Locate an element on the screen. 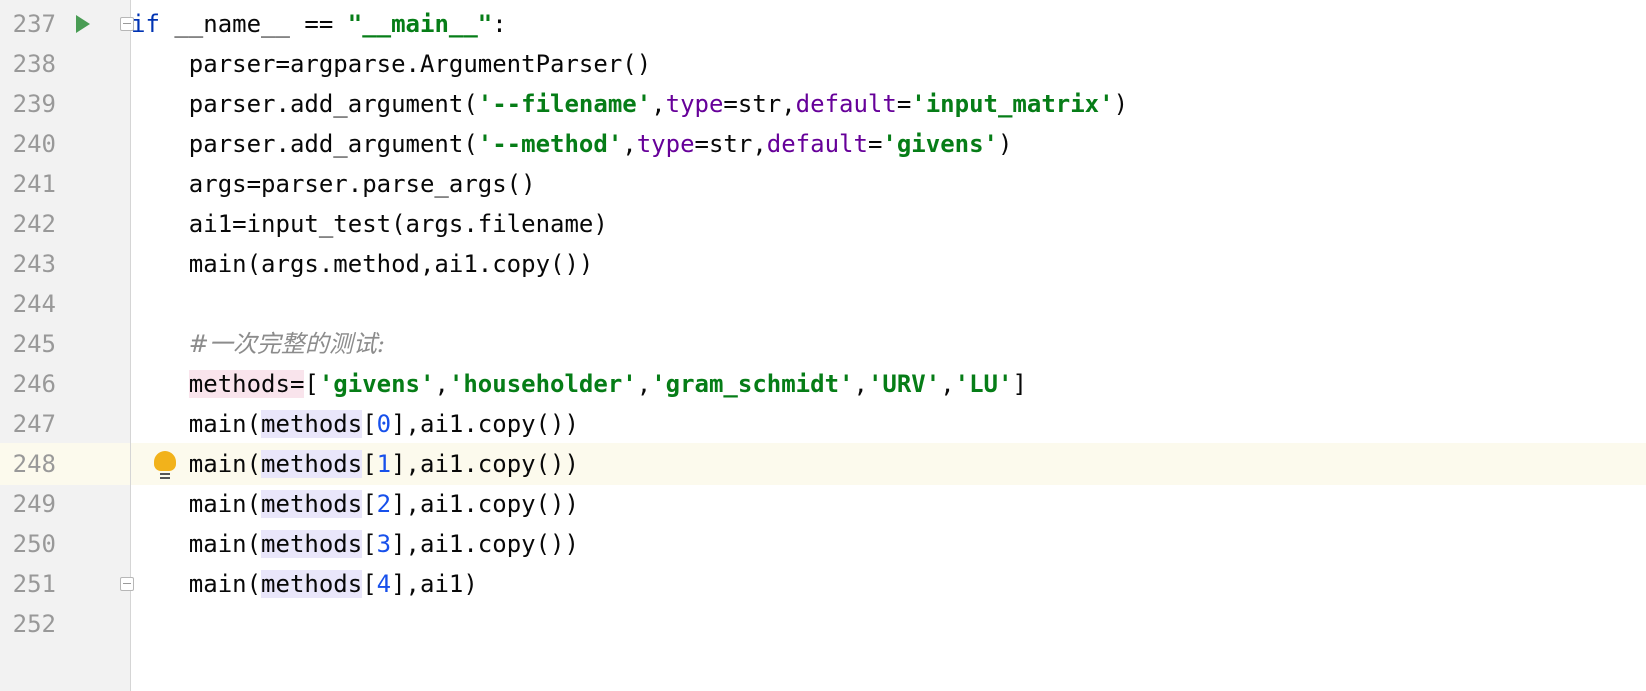 The width and height of the screenshot is (1646, 691). code-text: args=parser.parse_args() is located at coordinates (333, 184).